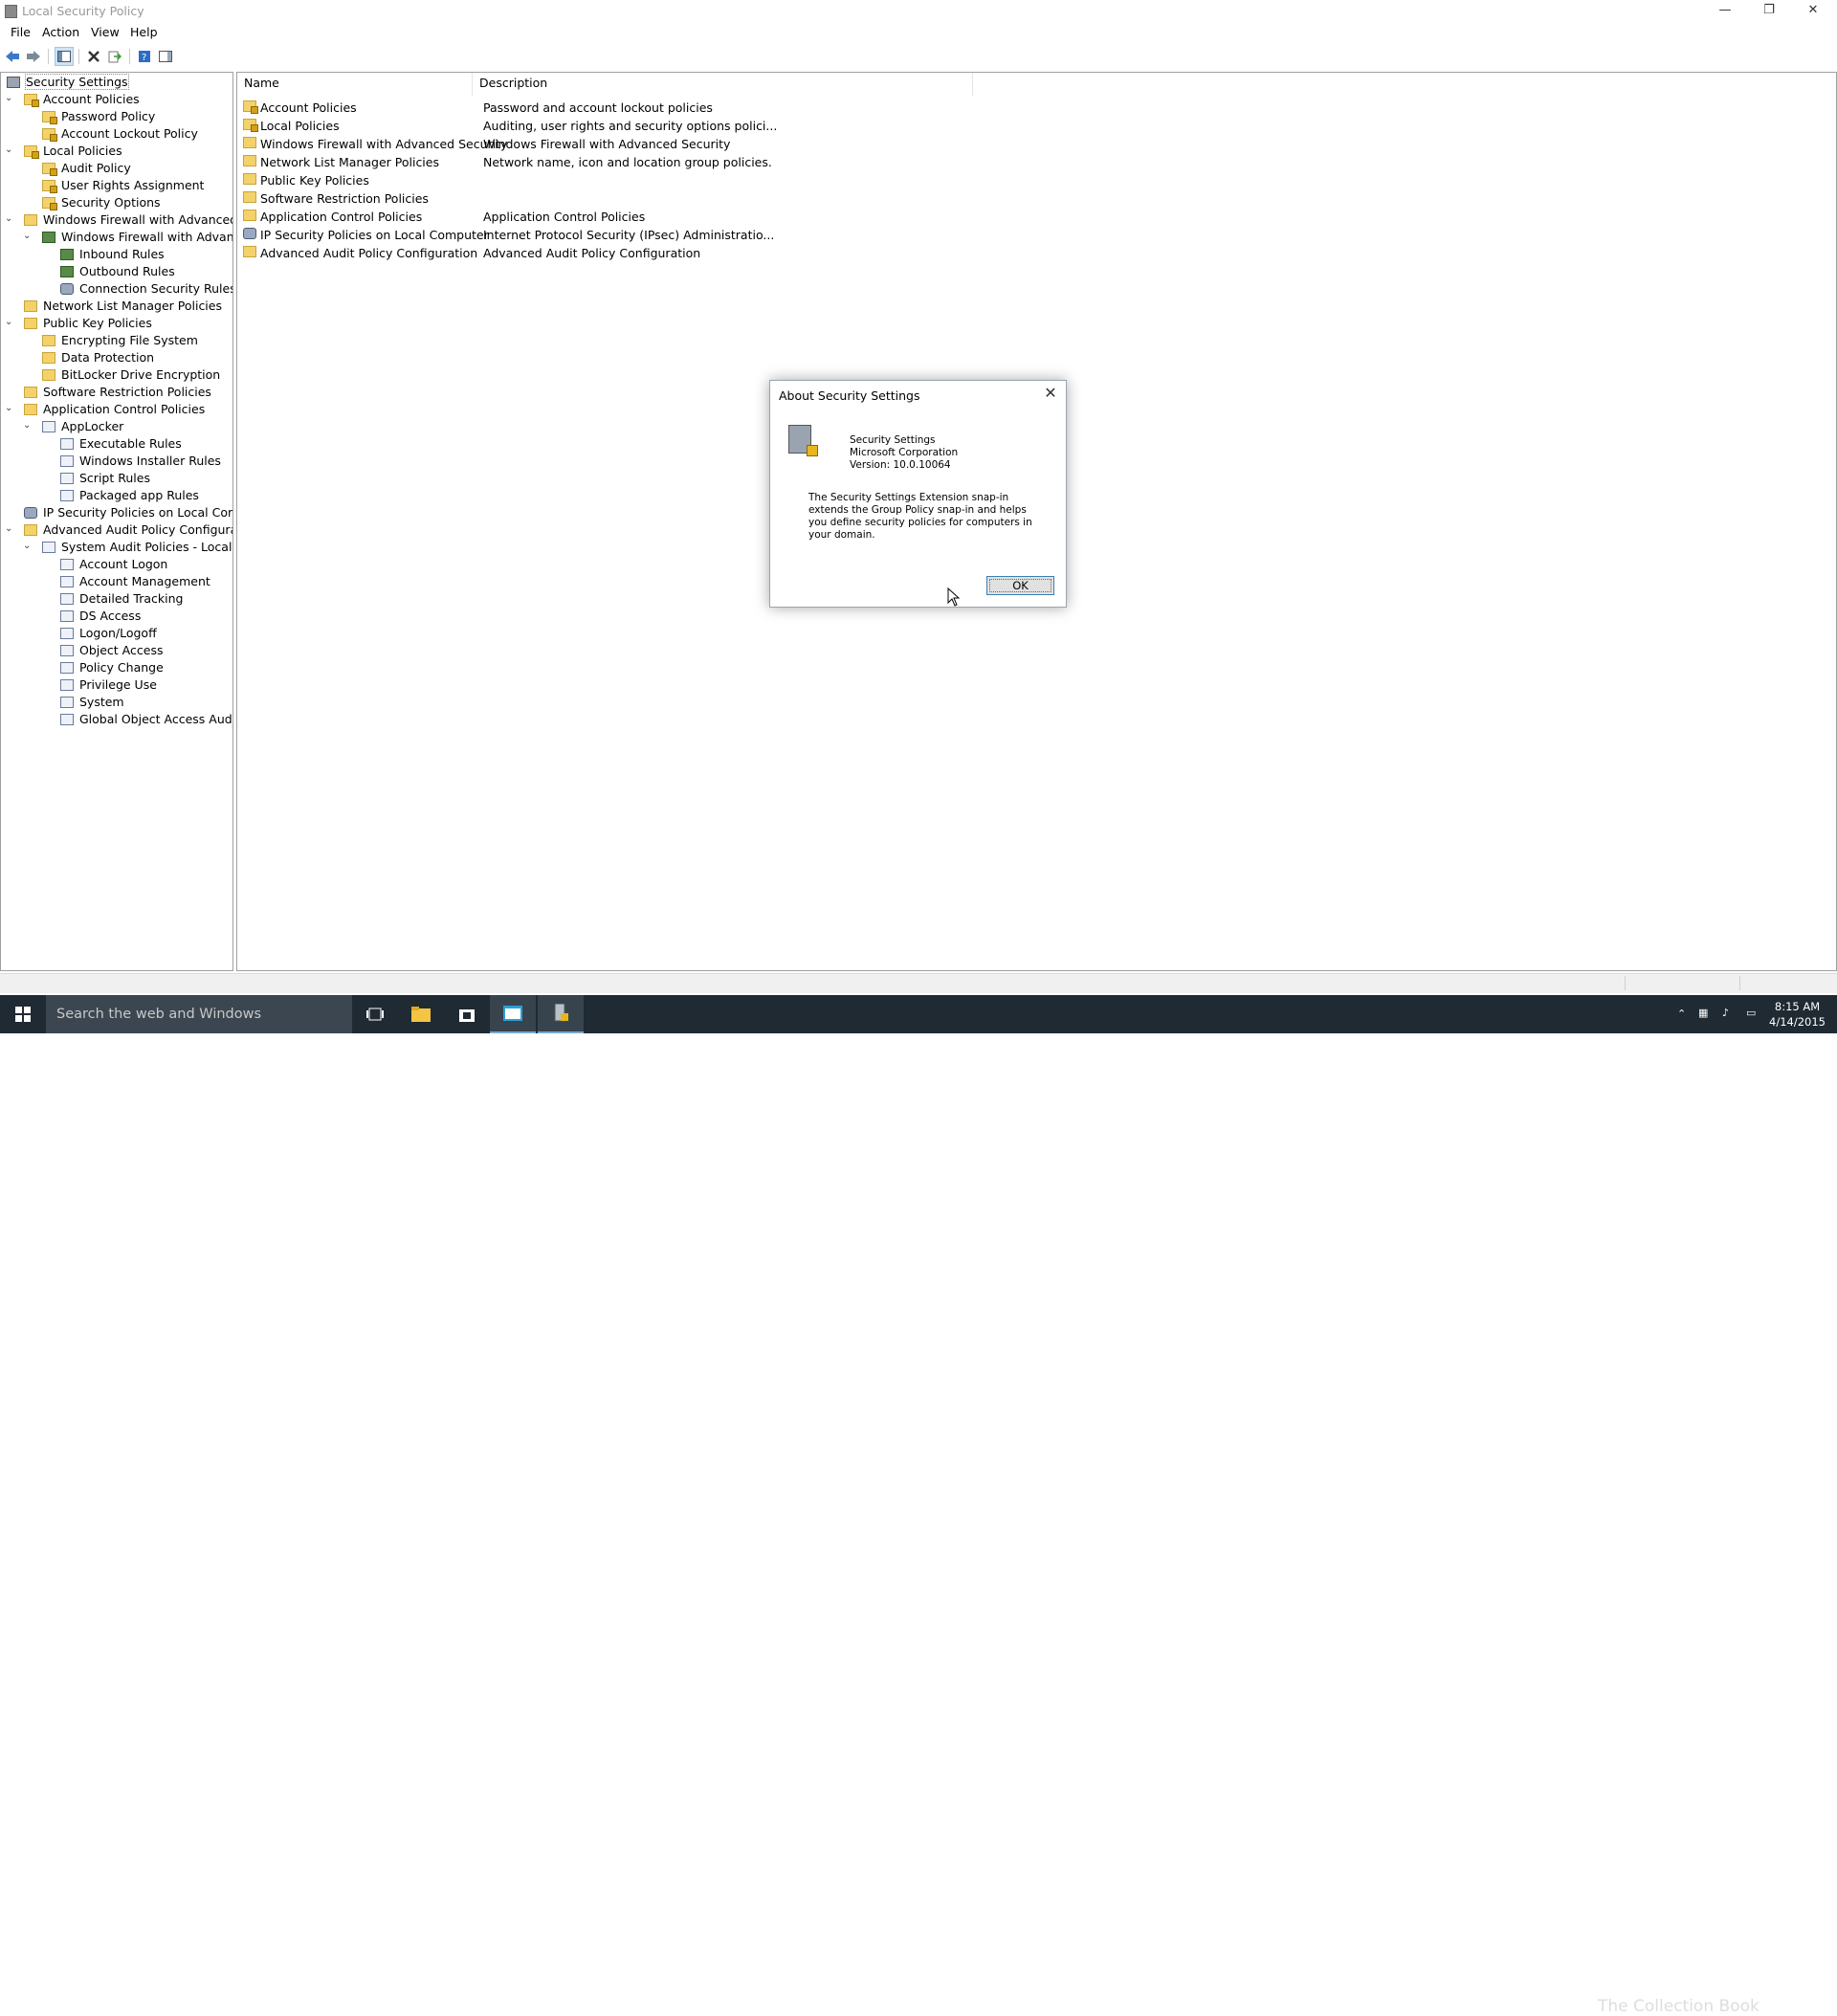 The width and height of the screenshot is (1837, 2016). I want to click on tree-item: Network List Manager Policies, so click(123, 307).